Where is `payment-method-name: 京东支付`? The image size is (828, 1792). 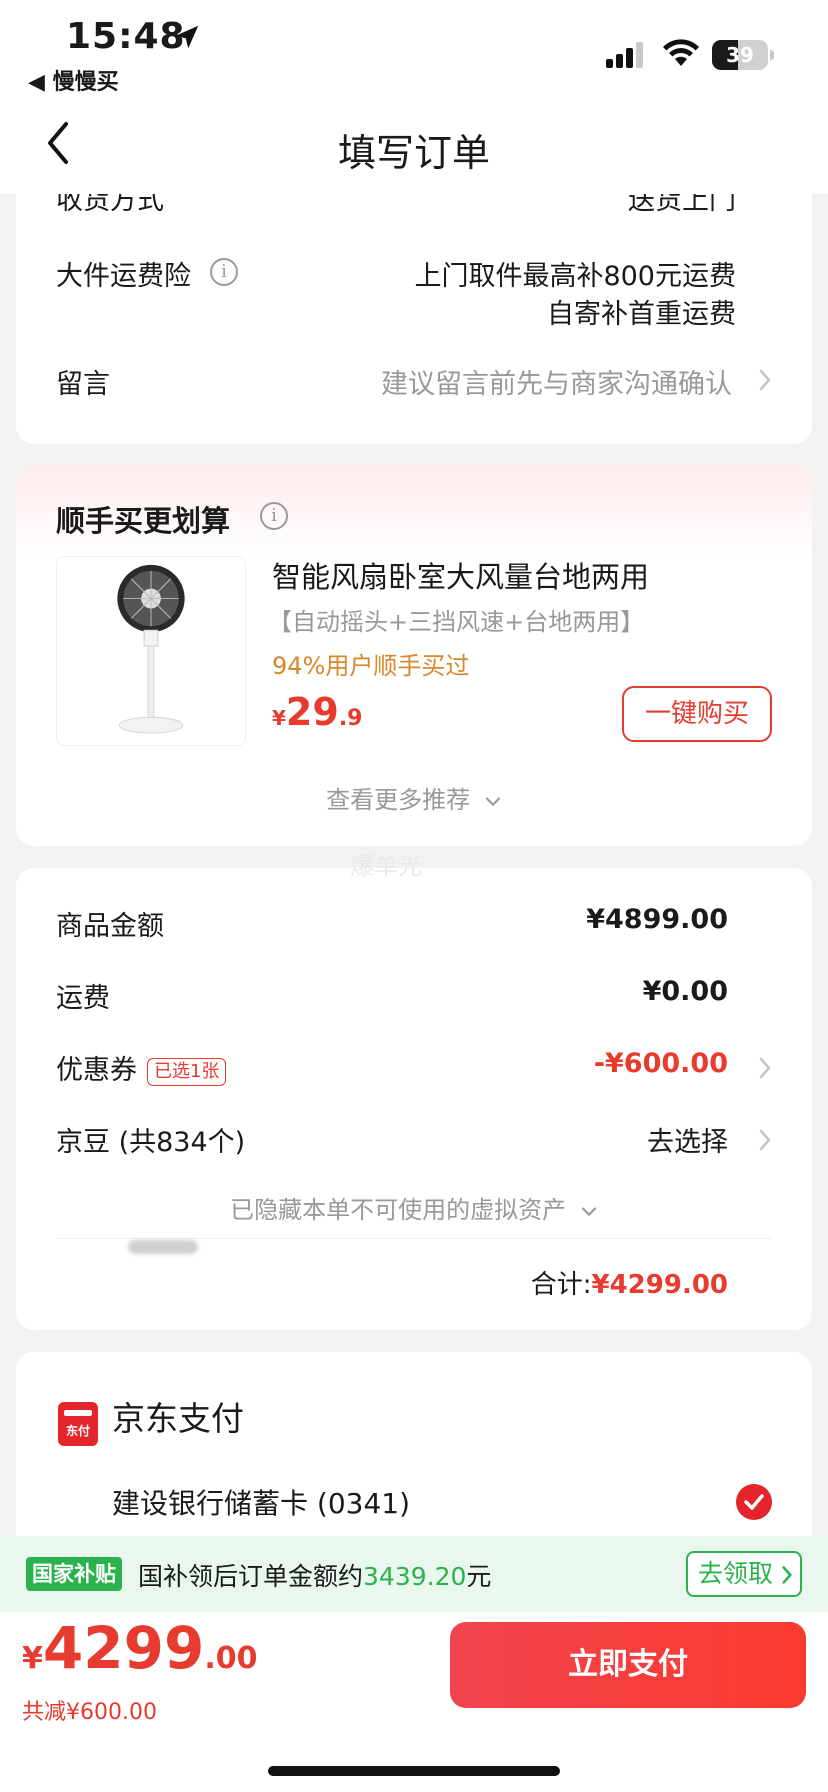 payment-method-name: 京东支付 is located at coordinates (178, 1418).